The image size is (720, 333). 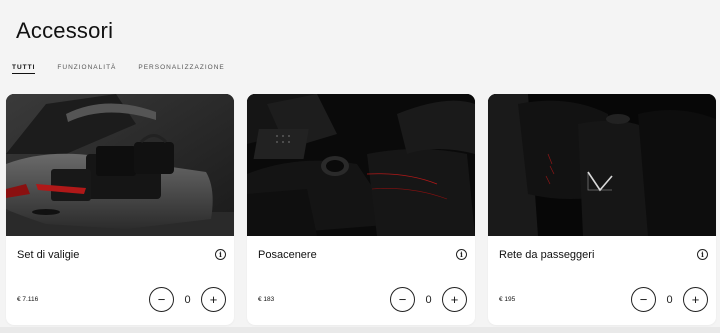 I want to click on product-name: Set di valigie, so click(x=48, y=255).